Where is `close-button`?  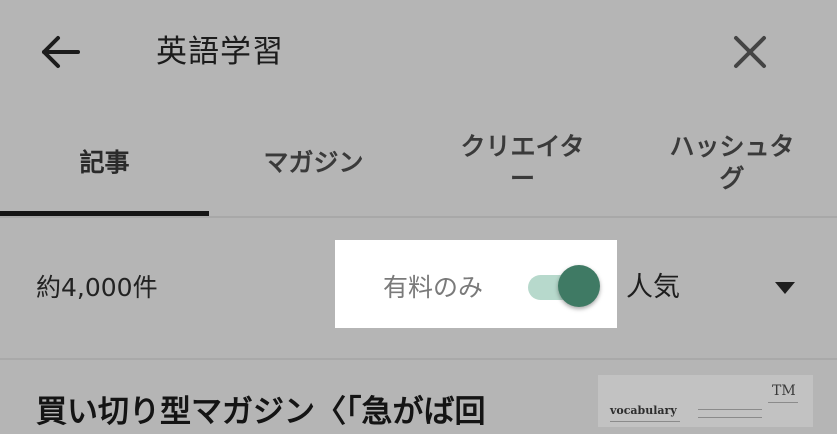 close-button is located at coordinates (750, 52).